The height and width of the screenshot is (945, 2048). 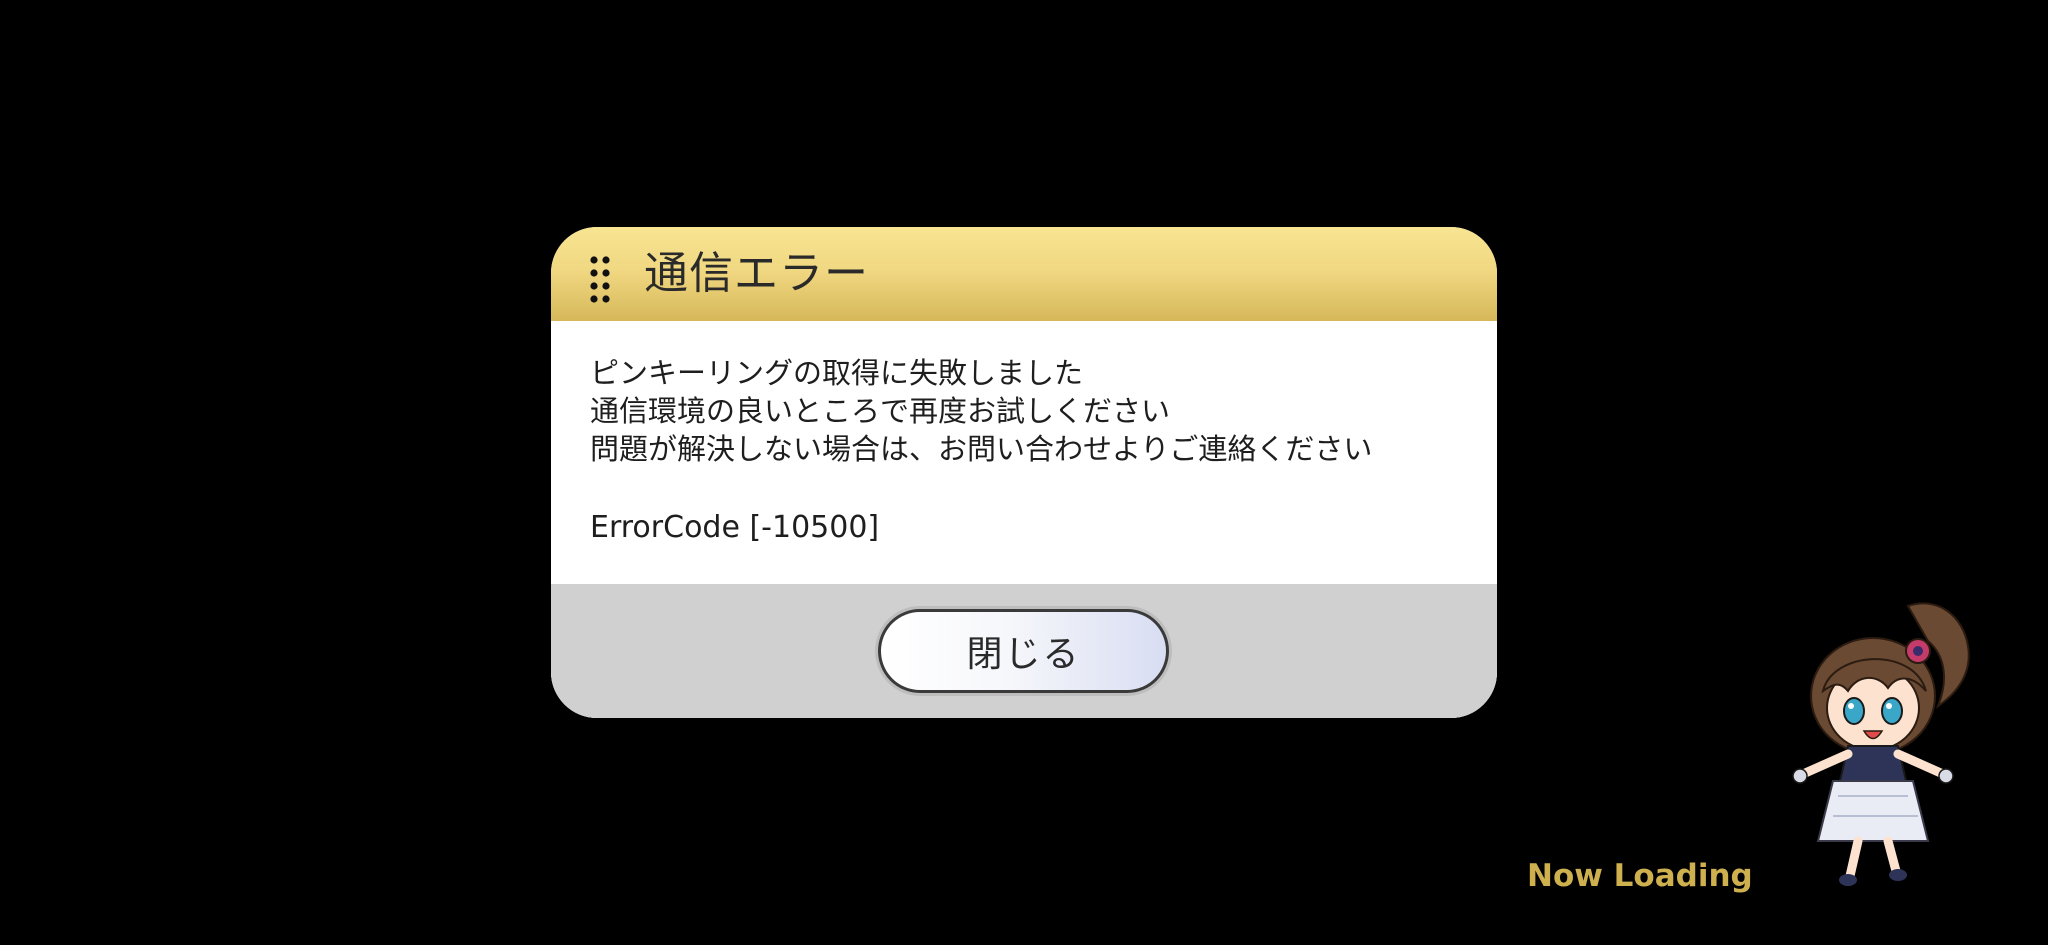 I want to click on now-loading-label: Now Loading, so click(x=1640, y=876).